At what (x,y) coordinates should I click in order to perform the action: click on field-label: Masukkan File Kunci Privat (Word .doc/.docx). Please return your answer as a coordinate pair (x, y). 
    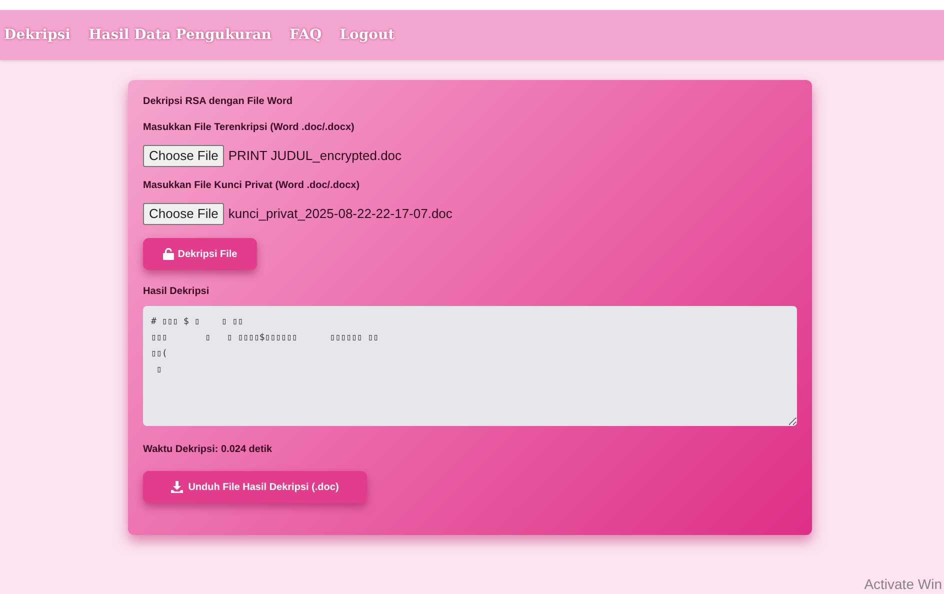
    Looking at the image, I should click on (252, 186).